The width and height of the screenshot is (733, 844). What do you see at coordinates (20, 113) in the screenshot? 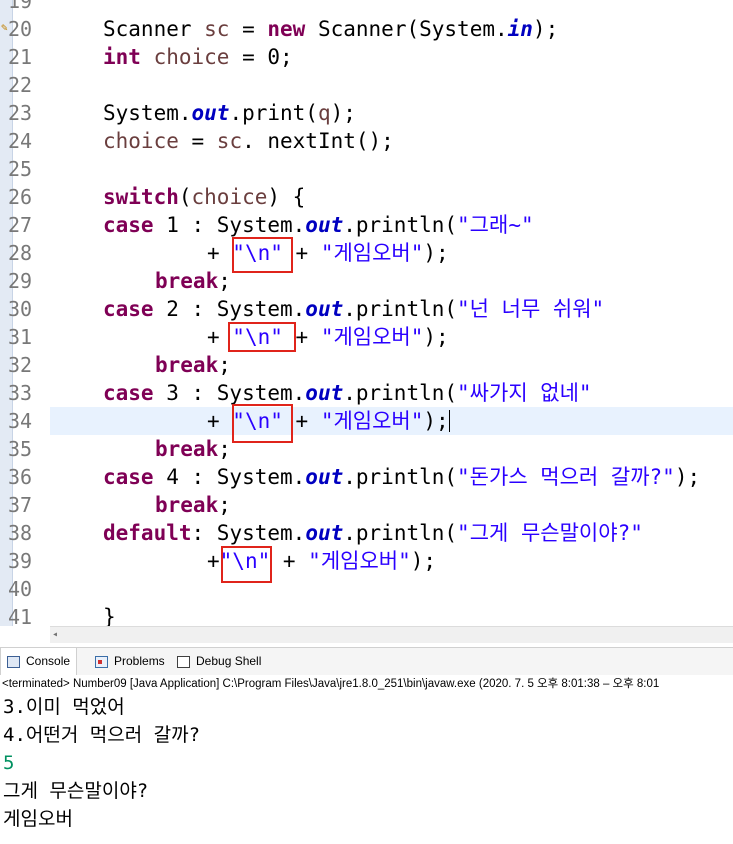
I see `line-number: 23` at bounding box center [20, 113].